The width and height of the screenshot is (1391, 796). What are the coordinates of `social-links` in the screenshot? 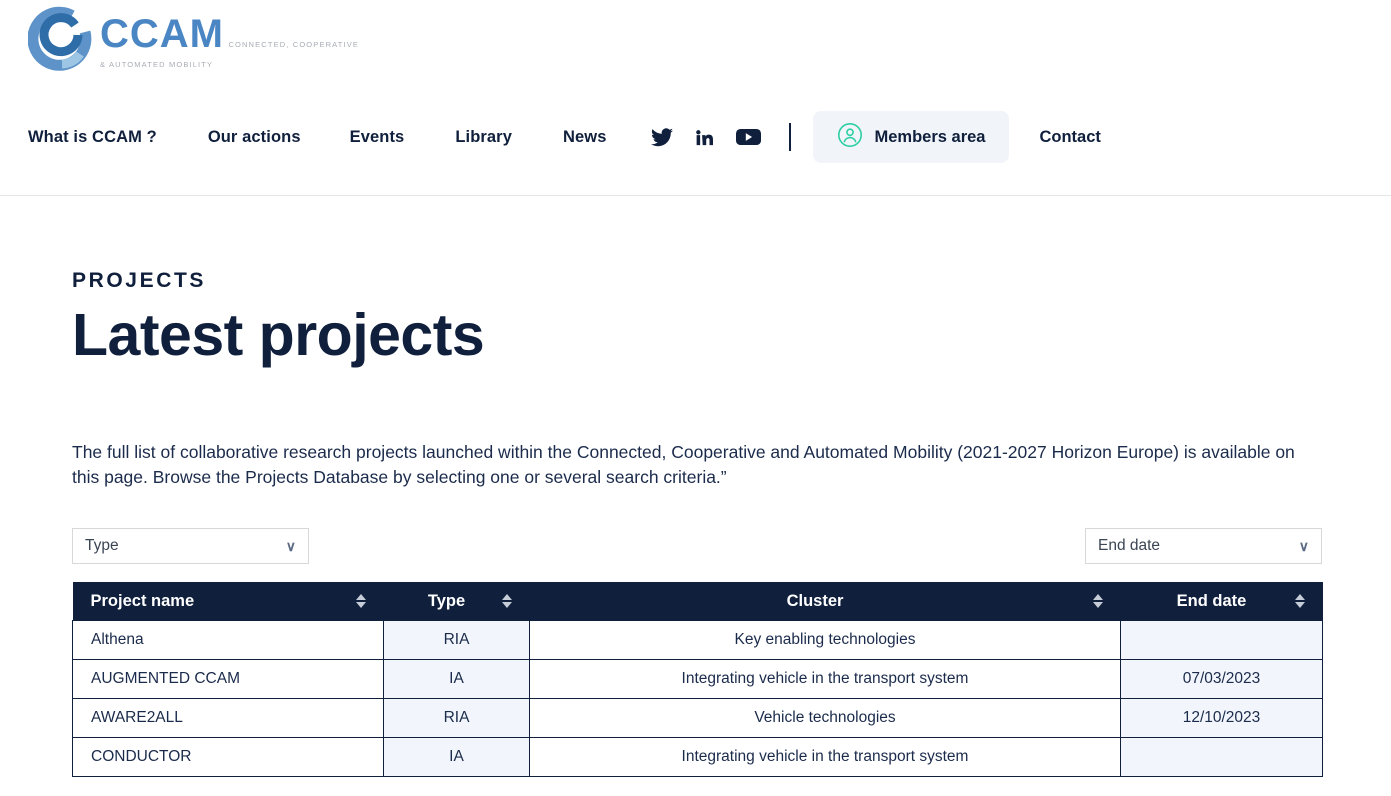 It's located at (706, 137).